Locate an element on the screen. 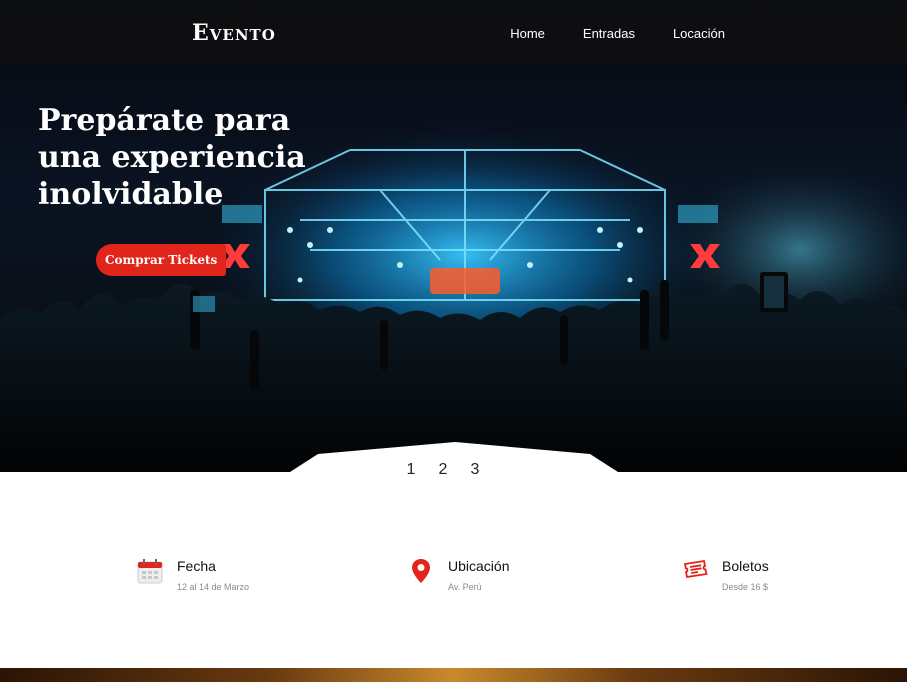 This screenshot has height=682, width=907. info-ubicacion: Ubicación Av. Perú is located at coordinates (458, 574).